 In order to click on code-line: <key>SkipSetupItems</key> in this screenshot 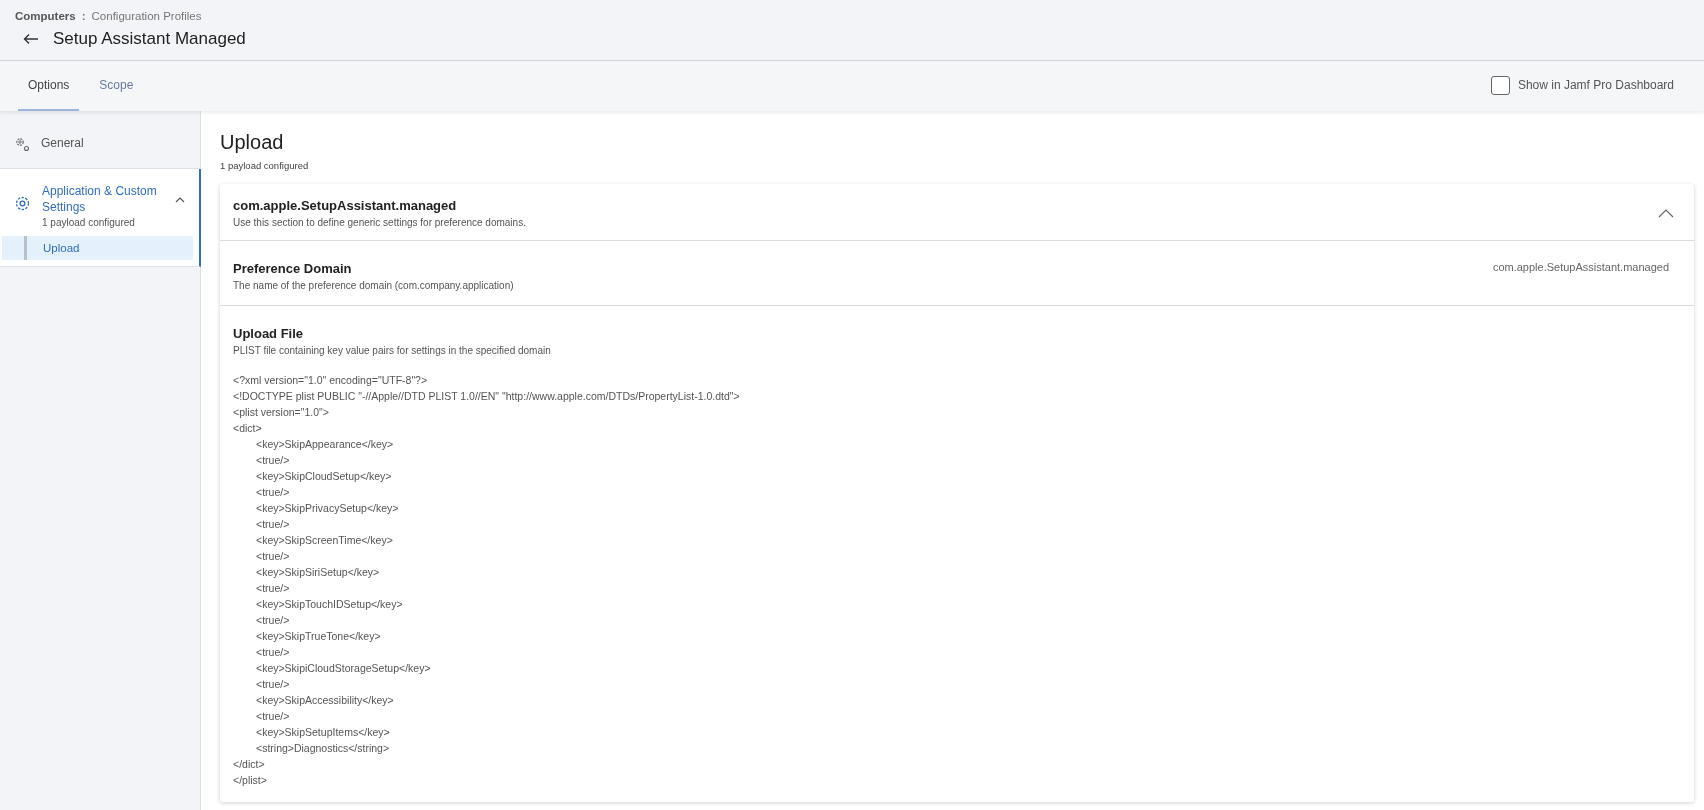, I will do `click(323, 732)`.